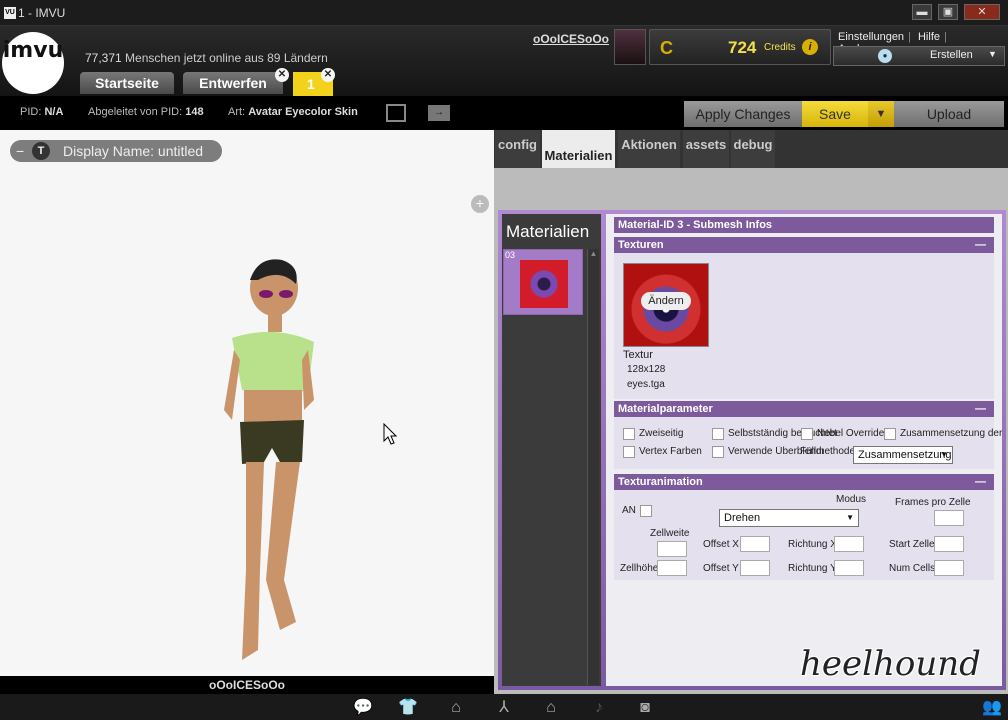 The height and width of the screenshot is (720, 1008). What do you see at coordinates (232, 385) in the screenshot?
I see `avatar-arm-left` at bounding box center [232, 385].